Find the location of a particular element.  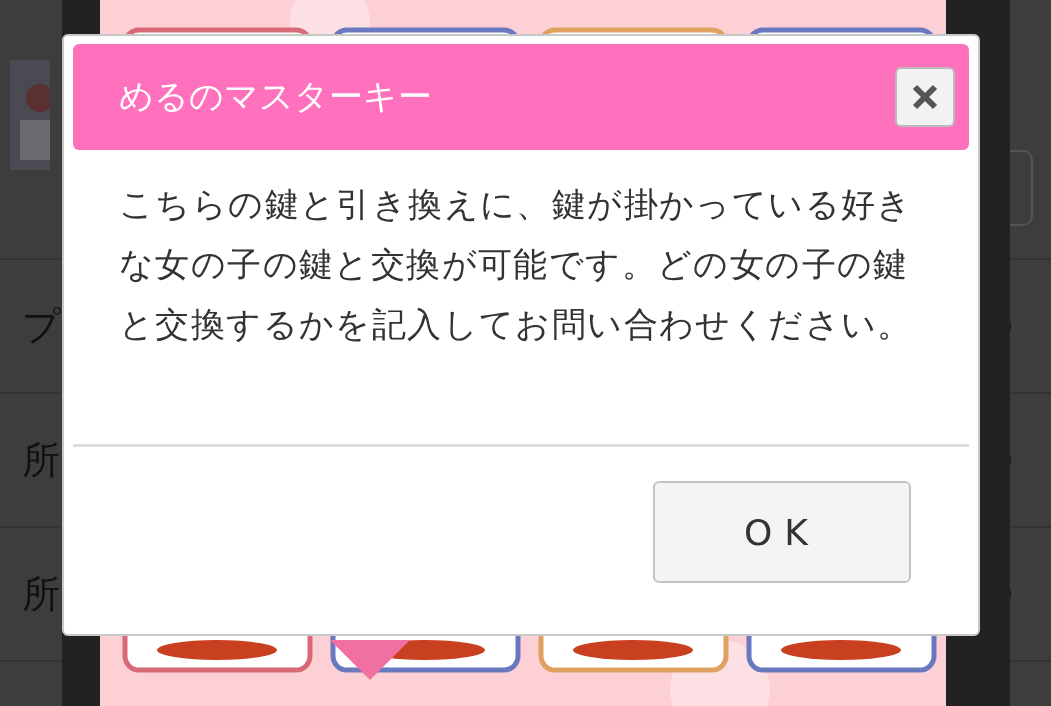

close-button is located at coordinates (925, 97).